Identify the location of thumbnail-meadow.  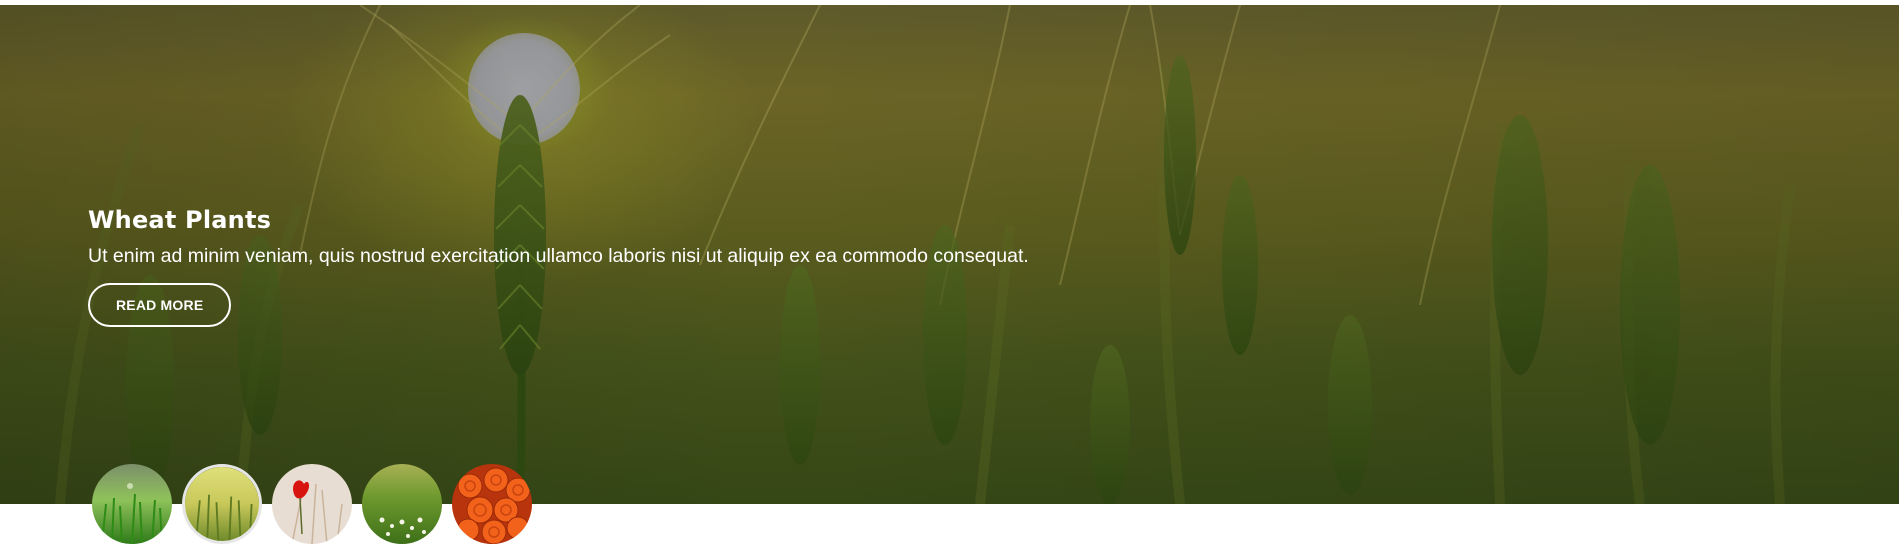
(402, 504).